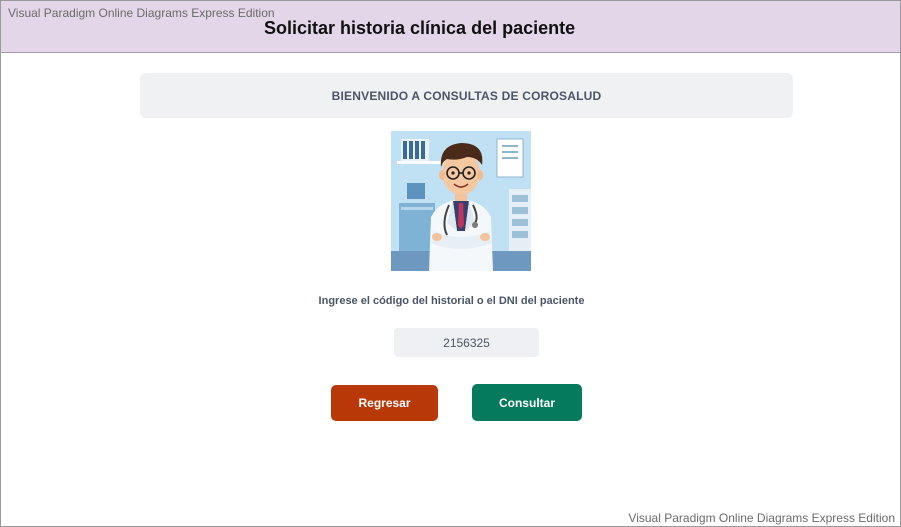  I want to click on page-title: Solicitar historia clínica del paciente, so click(420, 28).